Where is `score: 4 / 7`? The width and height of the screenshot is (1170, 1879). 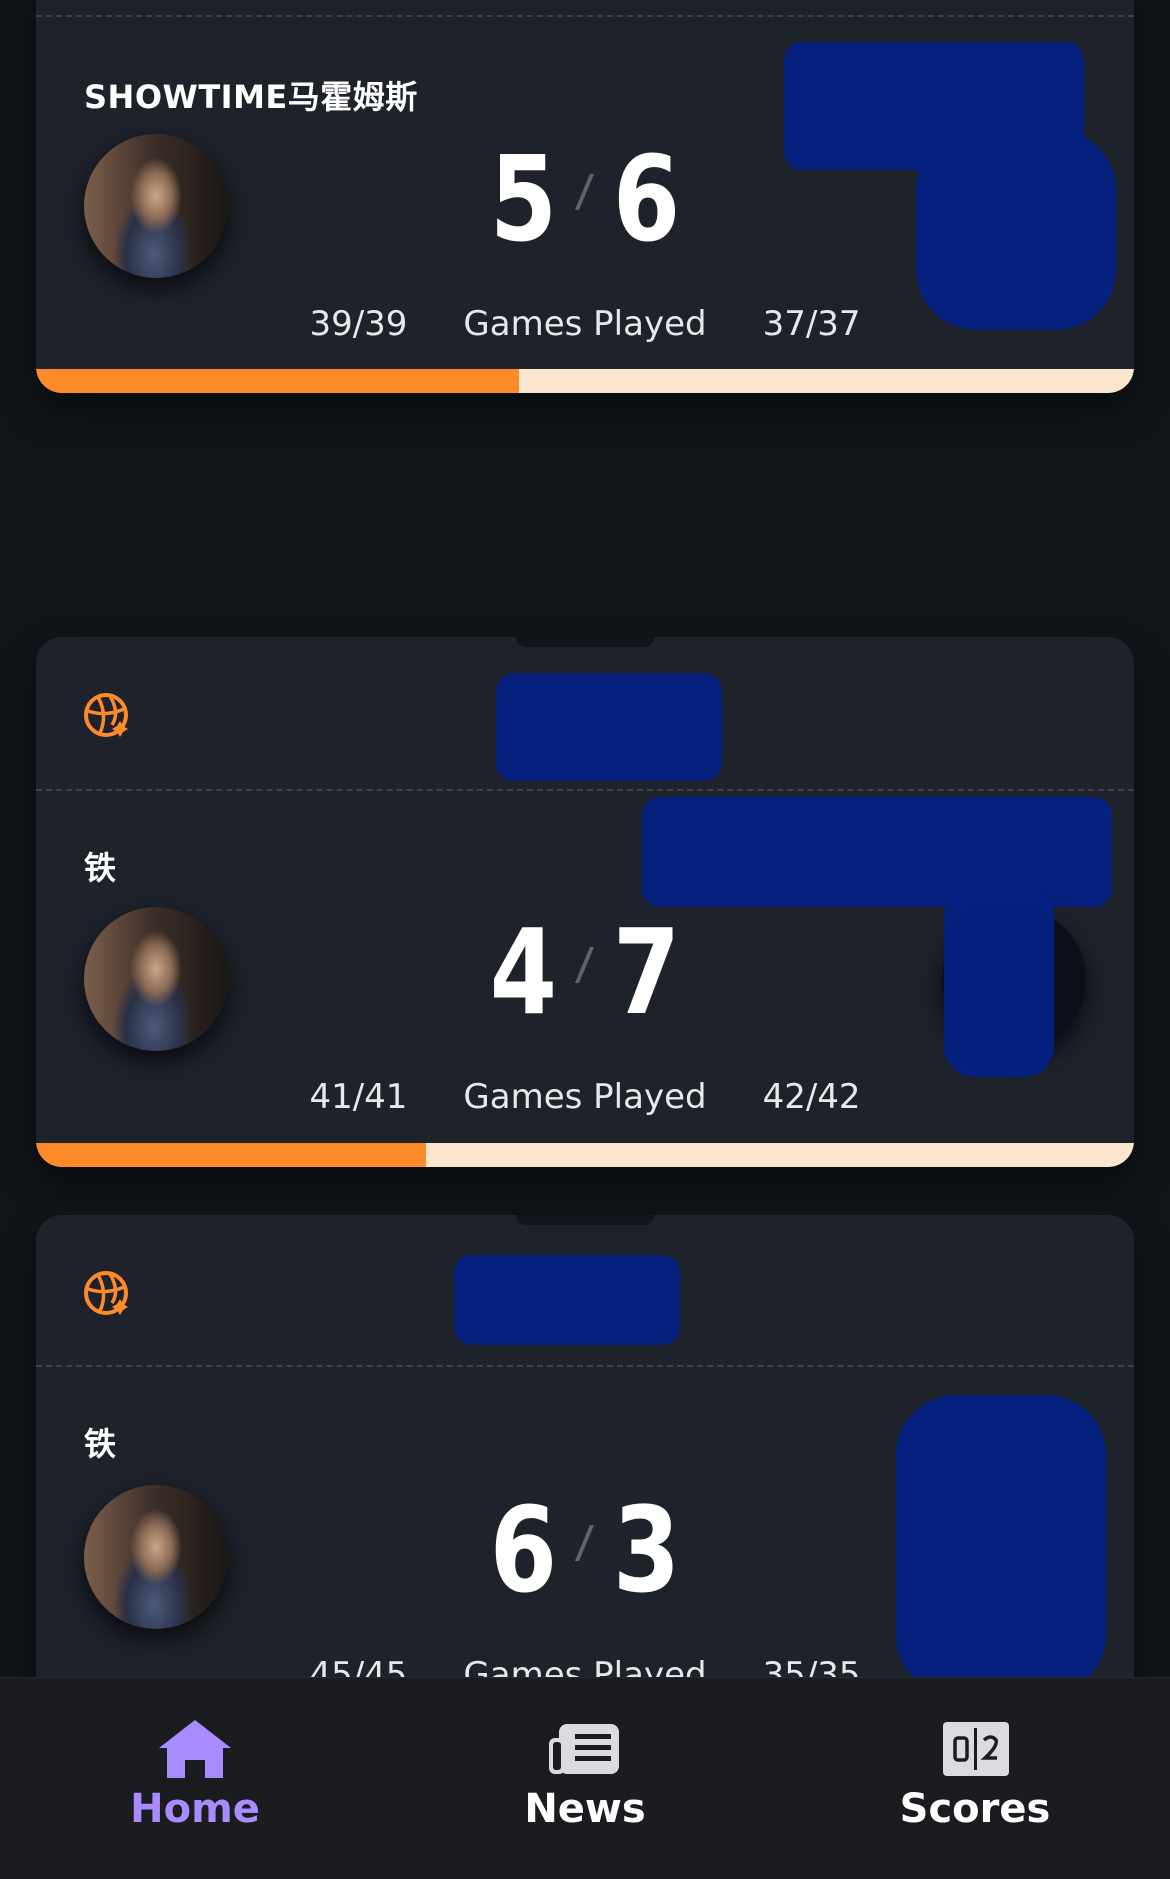
score: 4 / 7 is located at coordinates (585, 972).